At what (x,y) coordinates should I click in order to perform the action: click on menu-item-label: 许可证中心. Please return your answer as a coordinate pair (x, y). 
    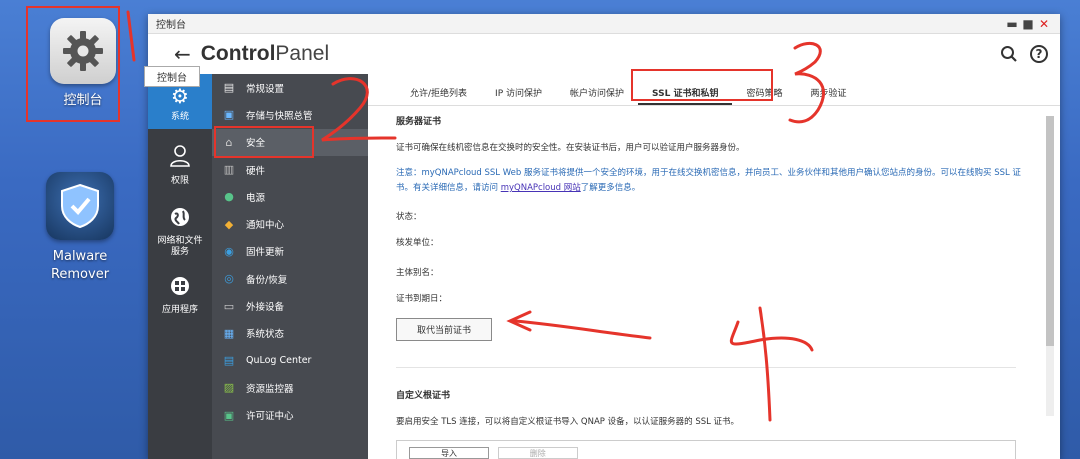
    Looking at the image, I should click on (270, 417).